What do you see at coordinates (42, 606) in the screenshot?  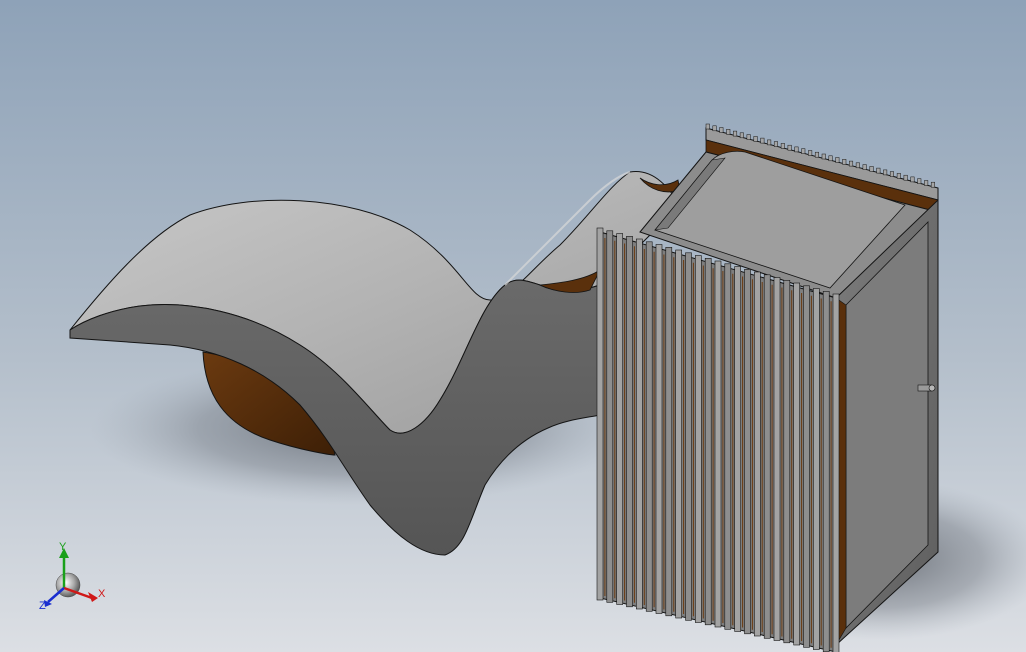 I see `z-axis-label: Z` at bounding box center [42, 606].